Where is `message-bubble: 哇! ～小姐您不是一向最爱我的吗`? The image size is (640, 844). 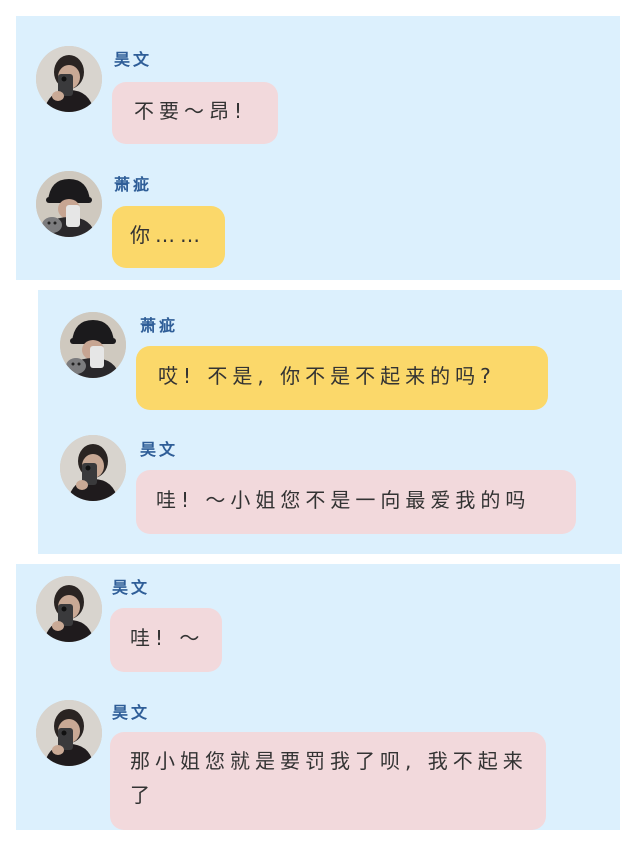
message-bubble: 哇! ～小姐您不是一向最爱我的吗 is located at coordinates (356, 502).